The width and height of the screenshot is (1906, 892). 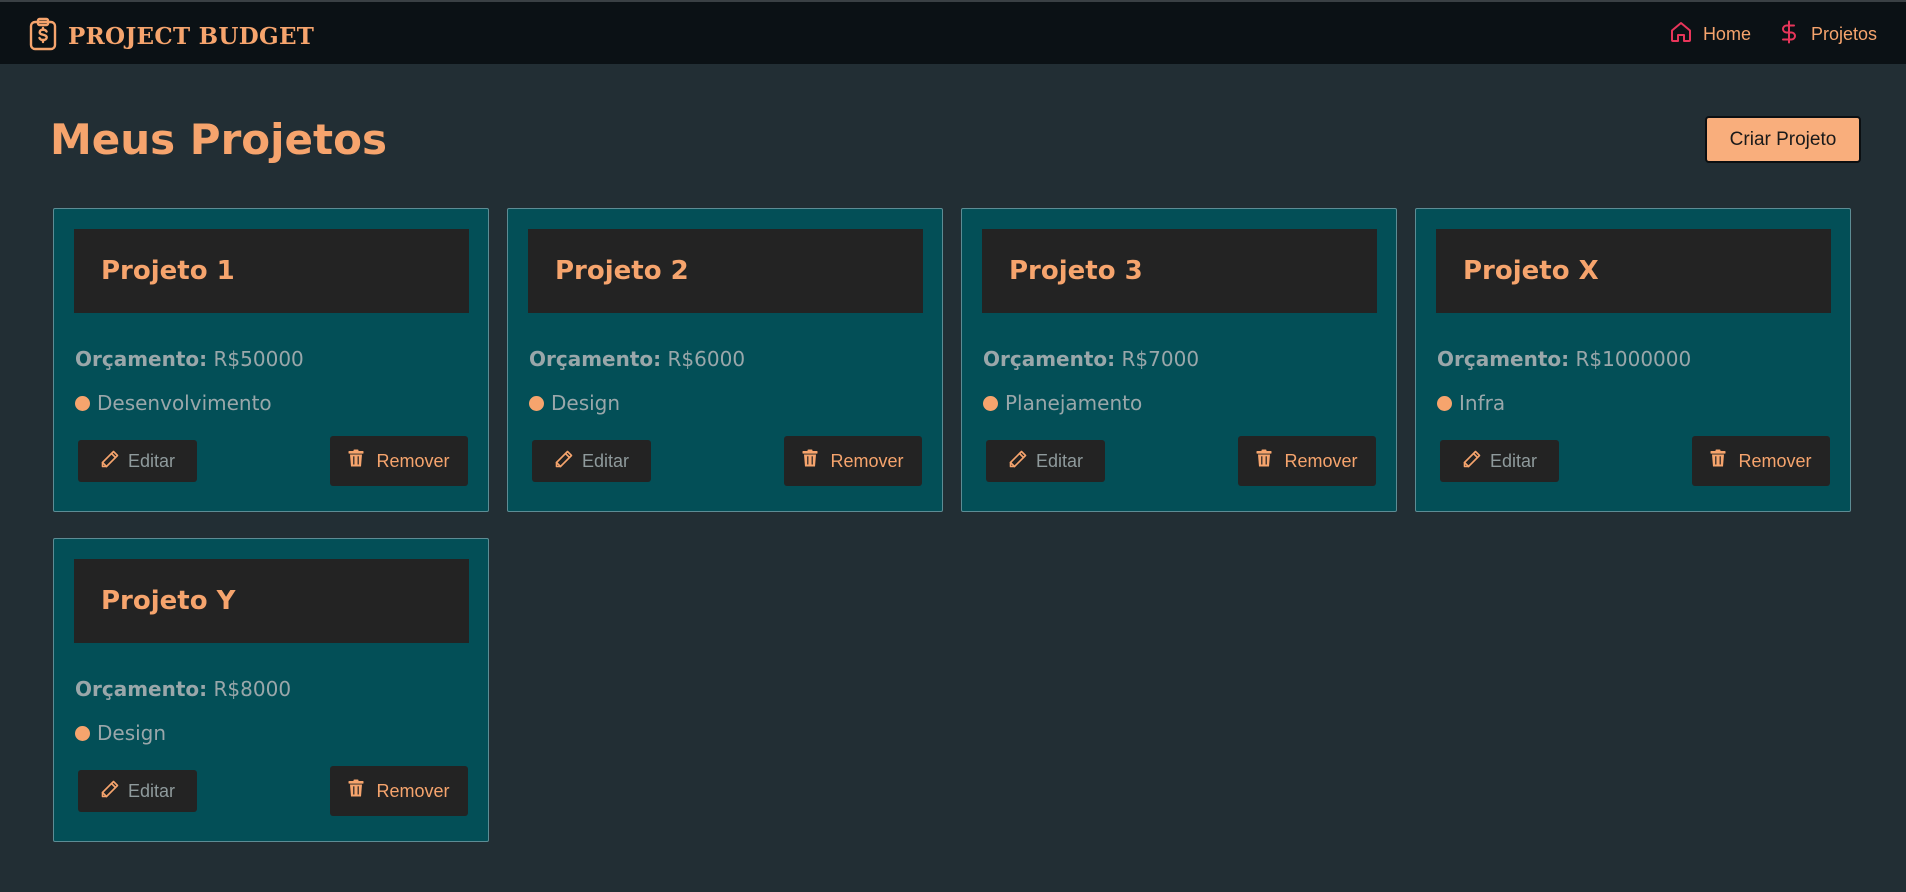 What do you see at coordinates (258, 359) in the screenshot?
I see `budget-value: R$50000` at bounding box center [258, 359].